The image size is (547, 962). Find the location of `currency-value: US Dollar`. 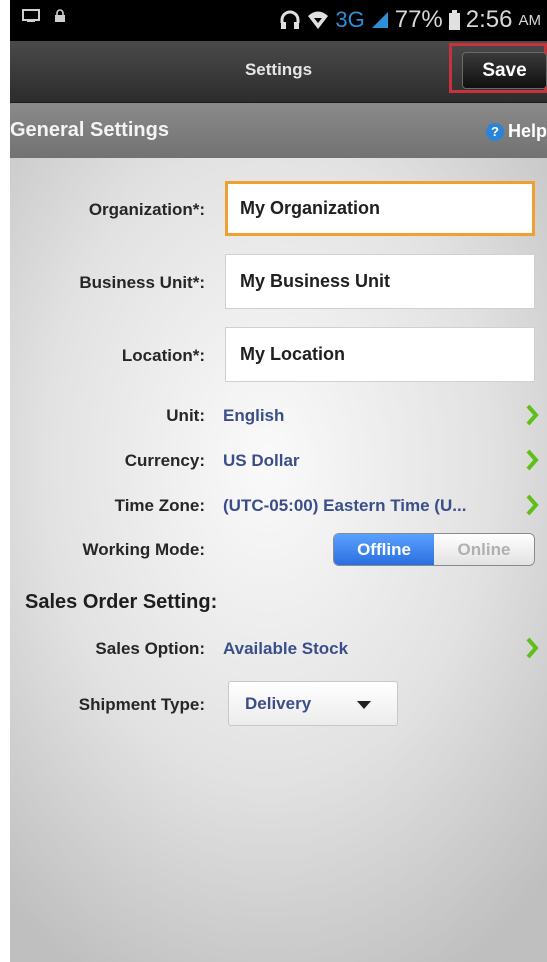

currency-value: US Dollar is located at coordinates (261, 461).